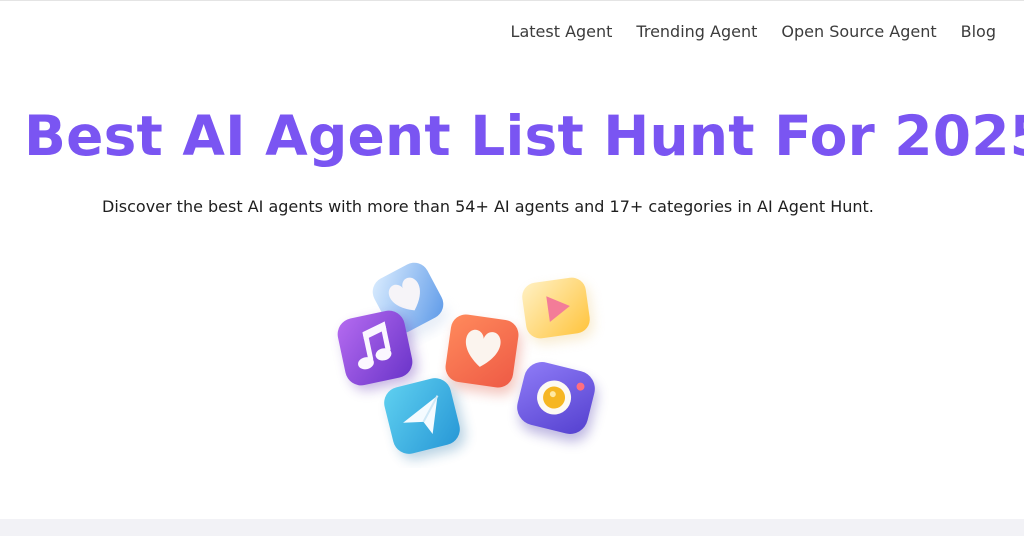 Image resolution: width=1024 pixels, height=536 pixels. I want to click on hero-title: Best AI Agent List Hunt For 2025, so click(524, 136).